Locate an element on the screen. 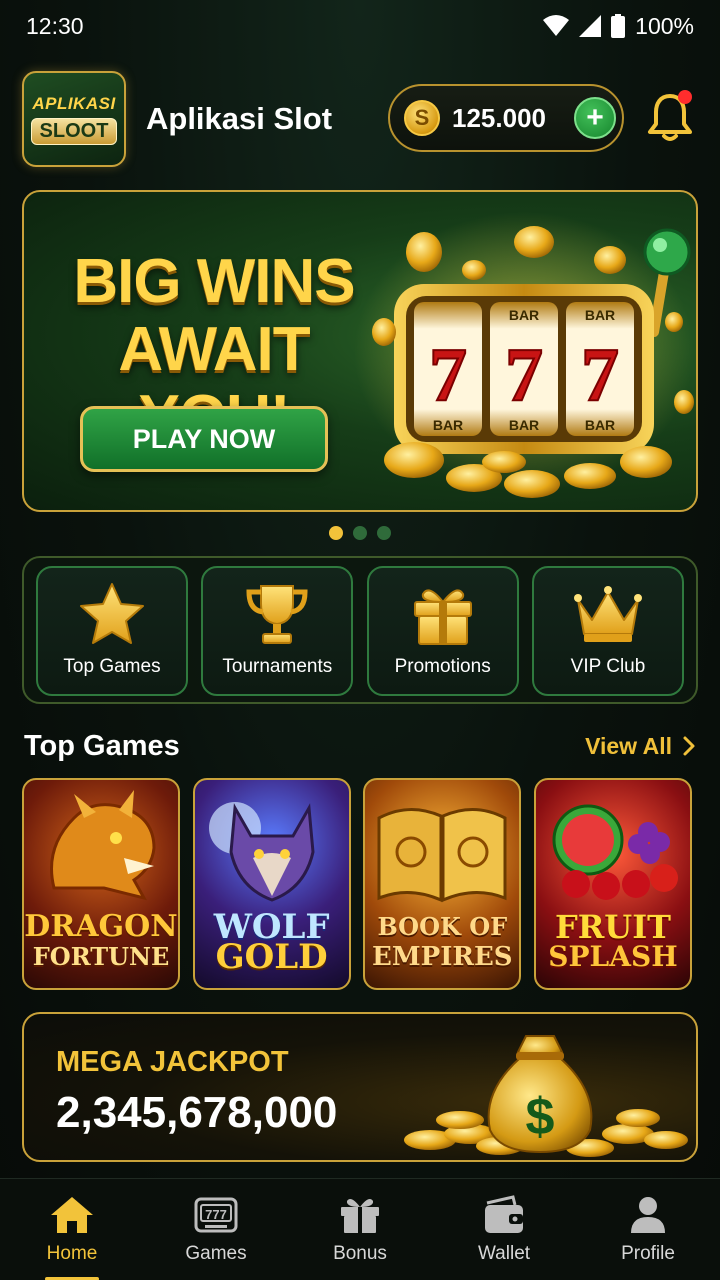  reel-top-bar-2: BAR is located at coordinates (600, 315).